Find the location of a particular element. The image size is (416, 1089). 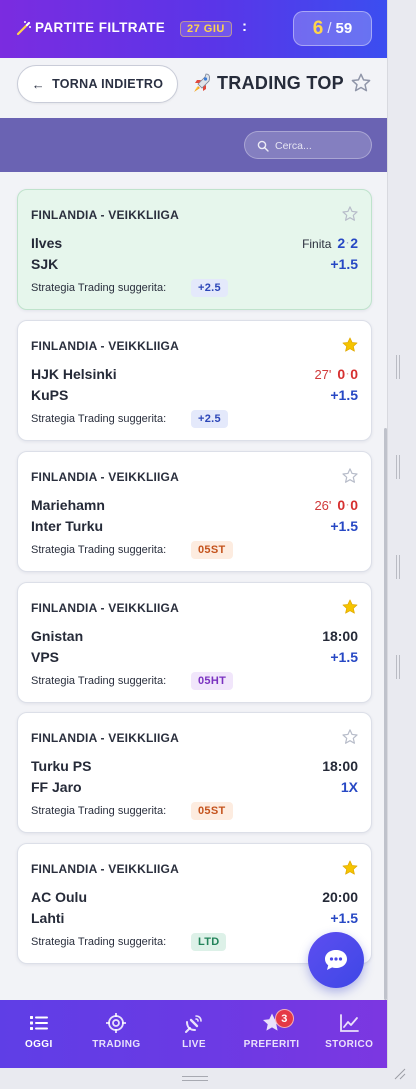

match-minute: 26' is located at coordinates (323, 505).